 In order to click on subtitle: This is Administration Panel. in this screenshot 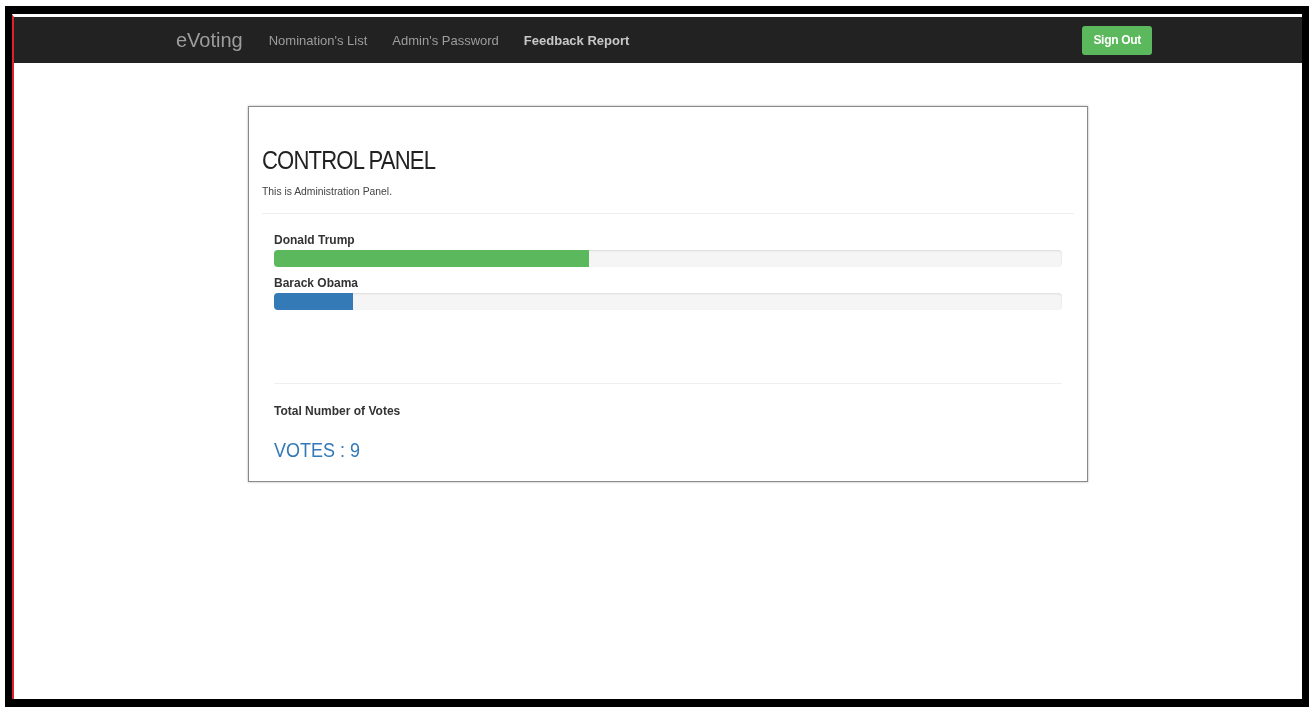, I will do `click(327, 191)`.